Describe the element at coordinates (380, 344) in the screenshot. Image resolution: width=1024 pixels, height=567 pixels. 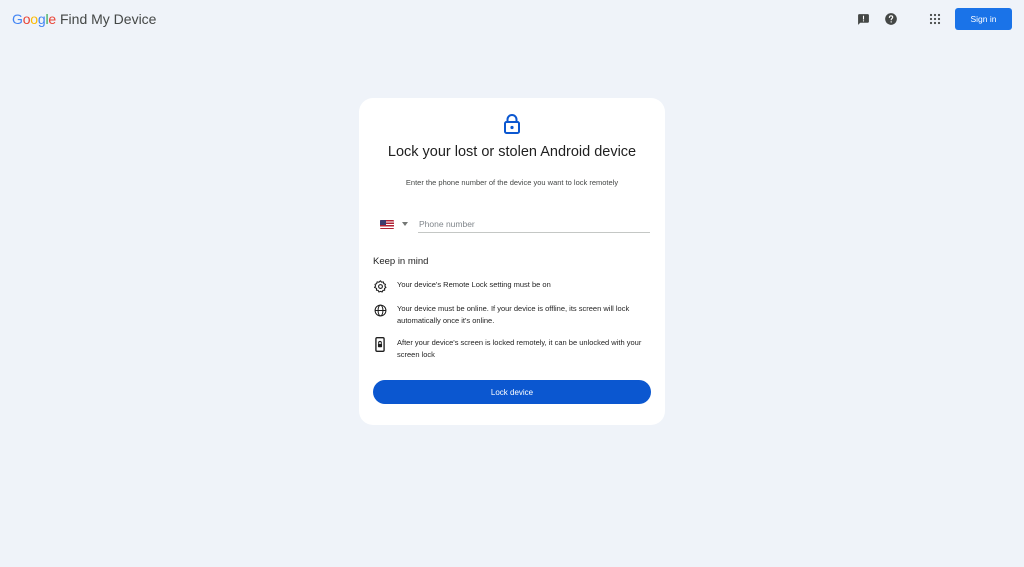
I see `phone-lock-icon` at that location.